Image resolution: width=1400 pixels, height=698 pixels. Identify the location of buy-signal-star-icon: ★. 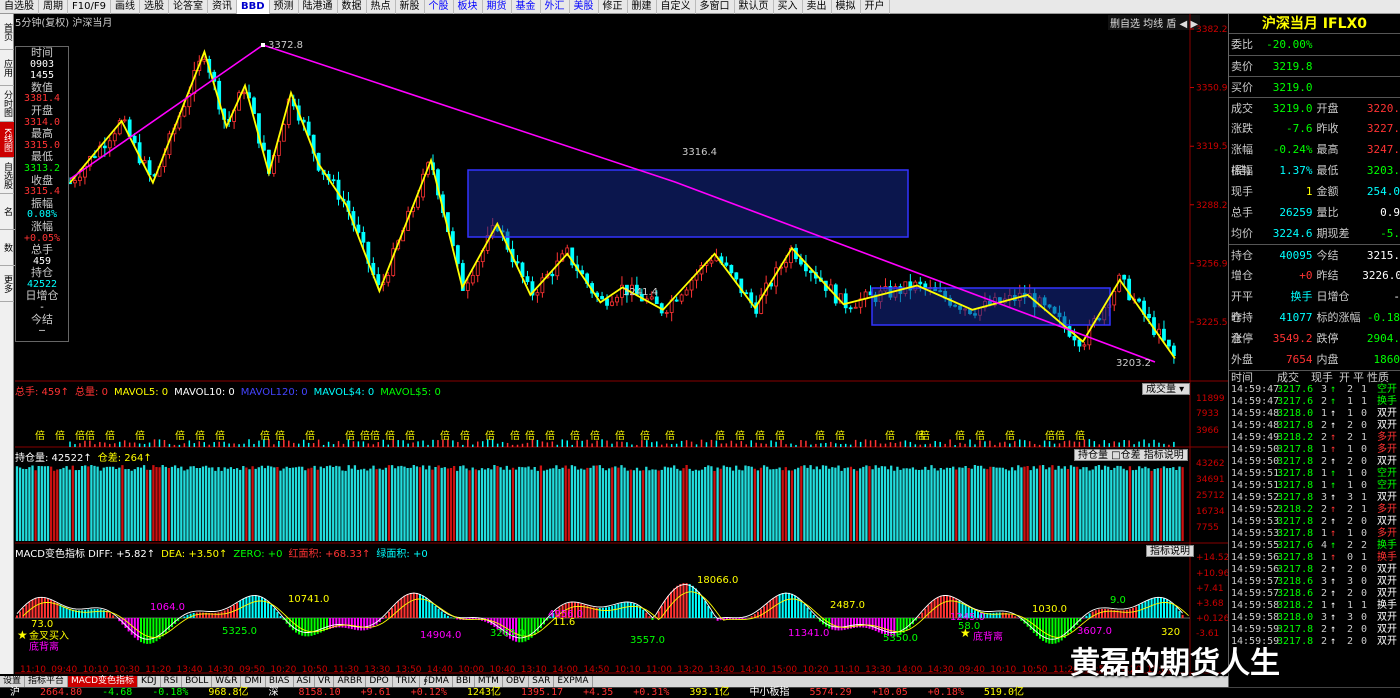
(22, 635).